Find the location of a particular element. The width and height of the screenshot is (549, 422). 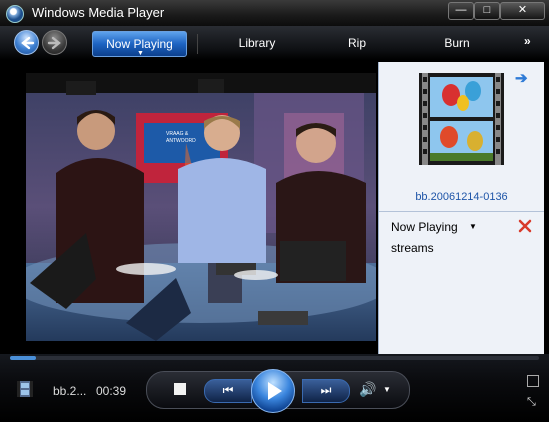

forward-arrow-icon is located at coordinates (54, 43).